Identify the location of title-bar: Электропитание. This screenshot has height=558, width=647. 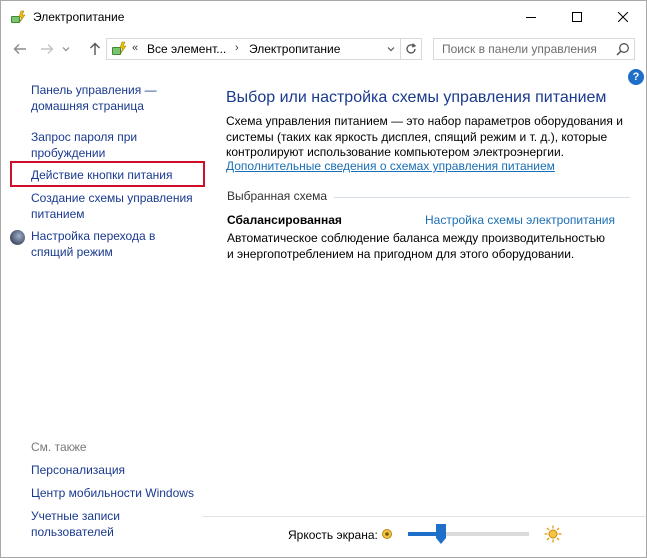
(323, 16).